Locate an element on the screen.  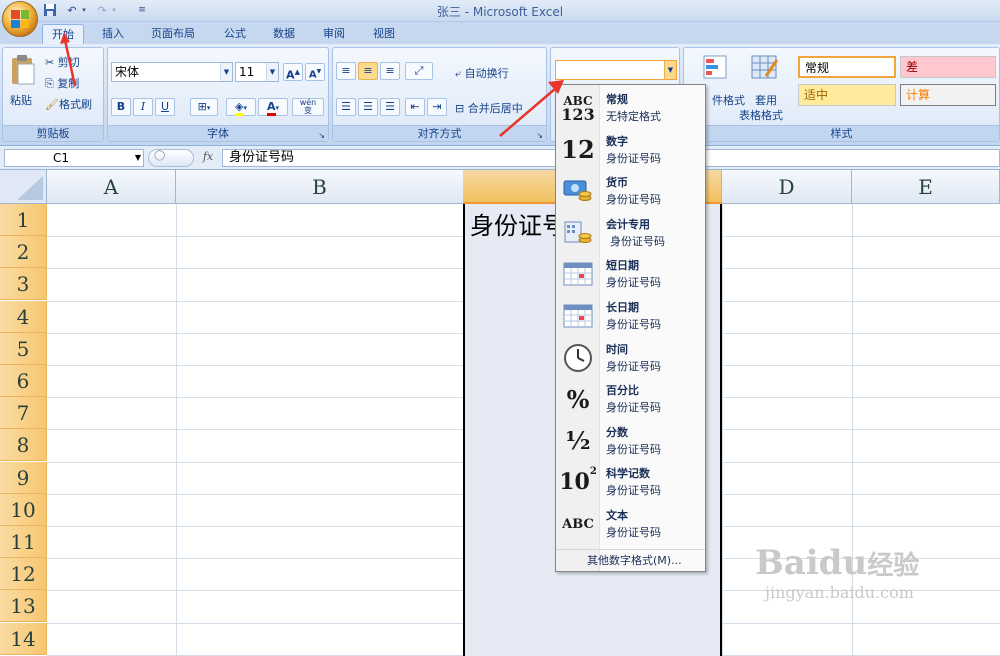
menu-item-scientific: 10 2 科学记数 身份证号码 is located at coordinates (630, 481).